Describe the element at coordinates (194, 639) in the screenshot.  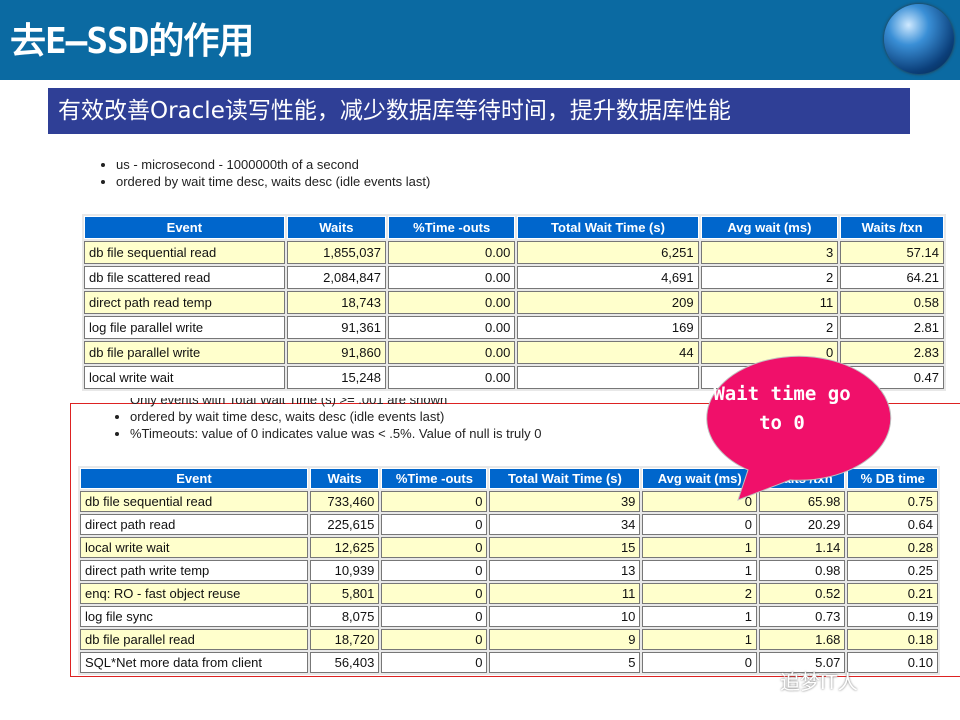
I see `table-cell: db file parallel read` at that location.